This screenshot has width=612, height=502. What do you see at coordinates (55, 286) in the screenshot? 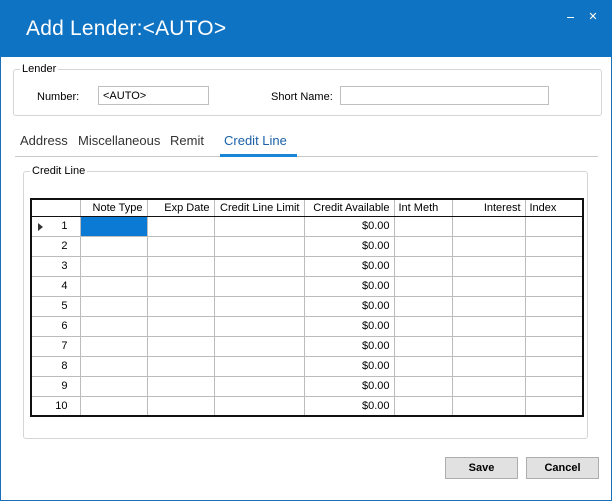
I see `row-header: 4` at bounding box center [55, 286].